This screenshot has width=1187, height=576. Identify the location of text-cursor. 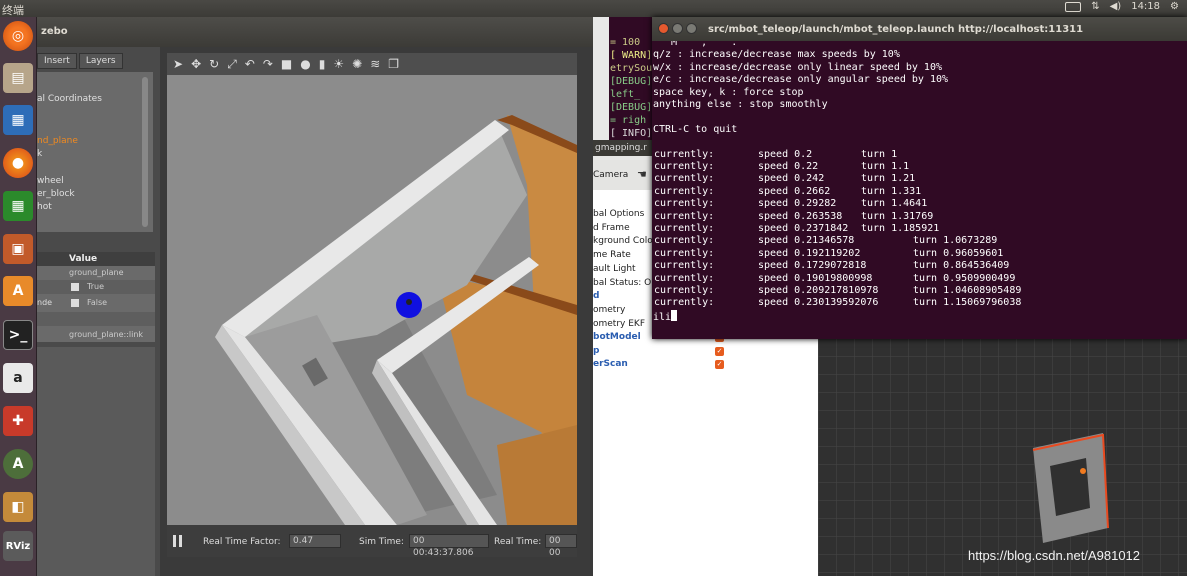
(674, 315).